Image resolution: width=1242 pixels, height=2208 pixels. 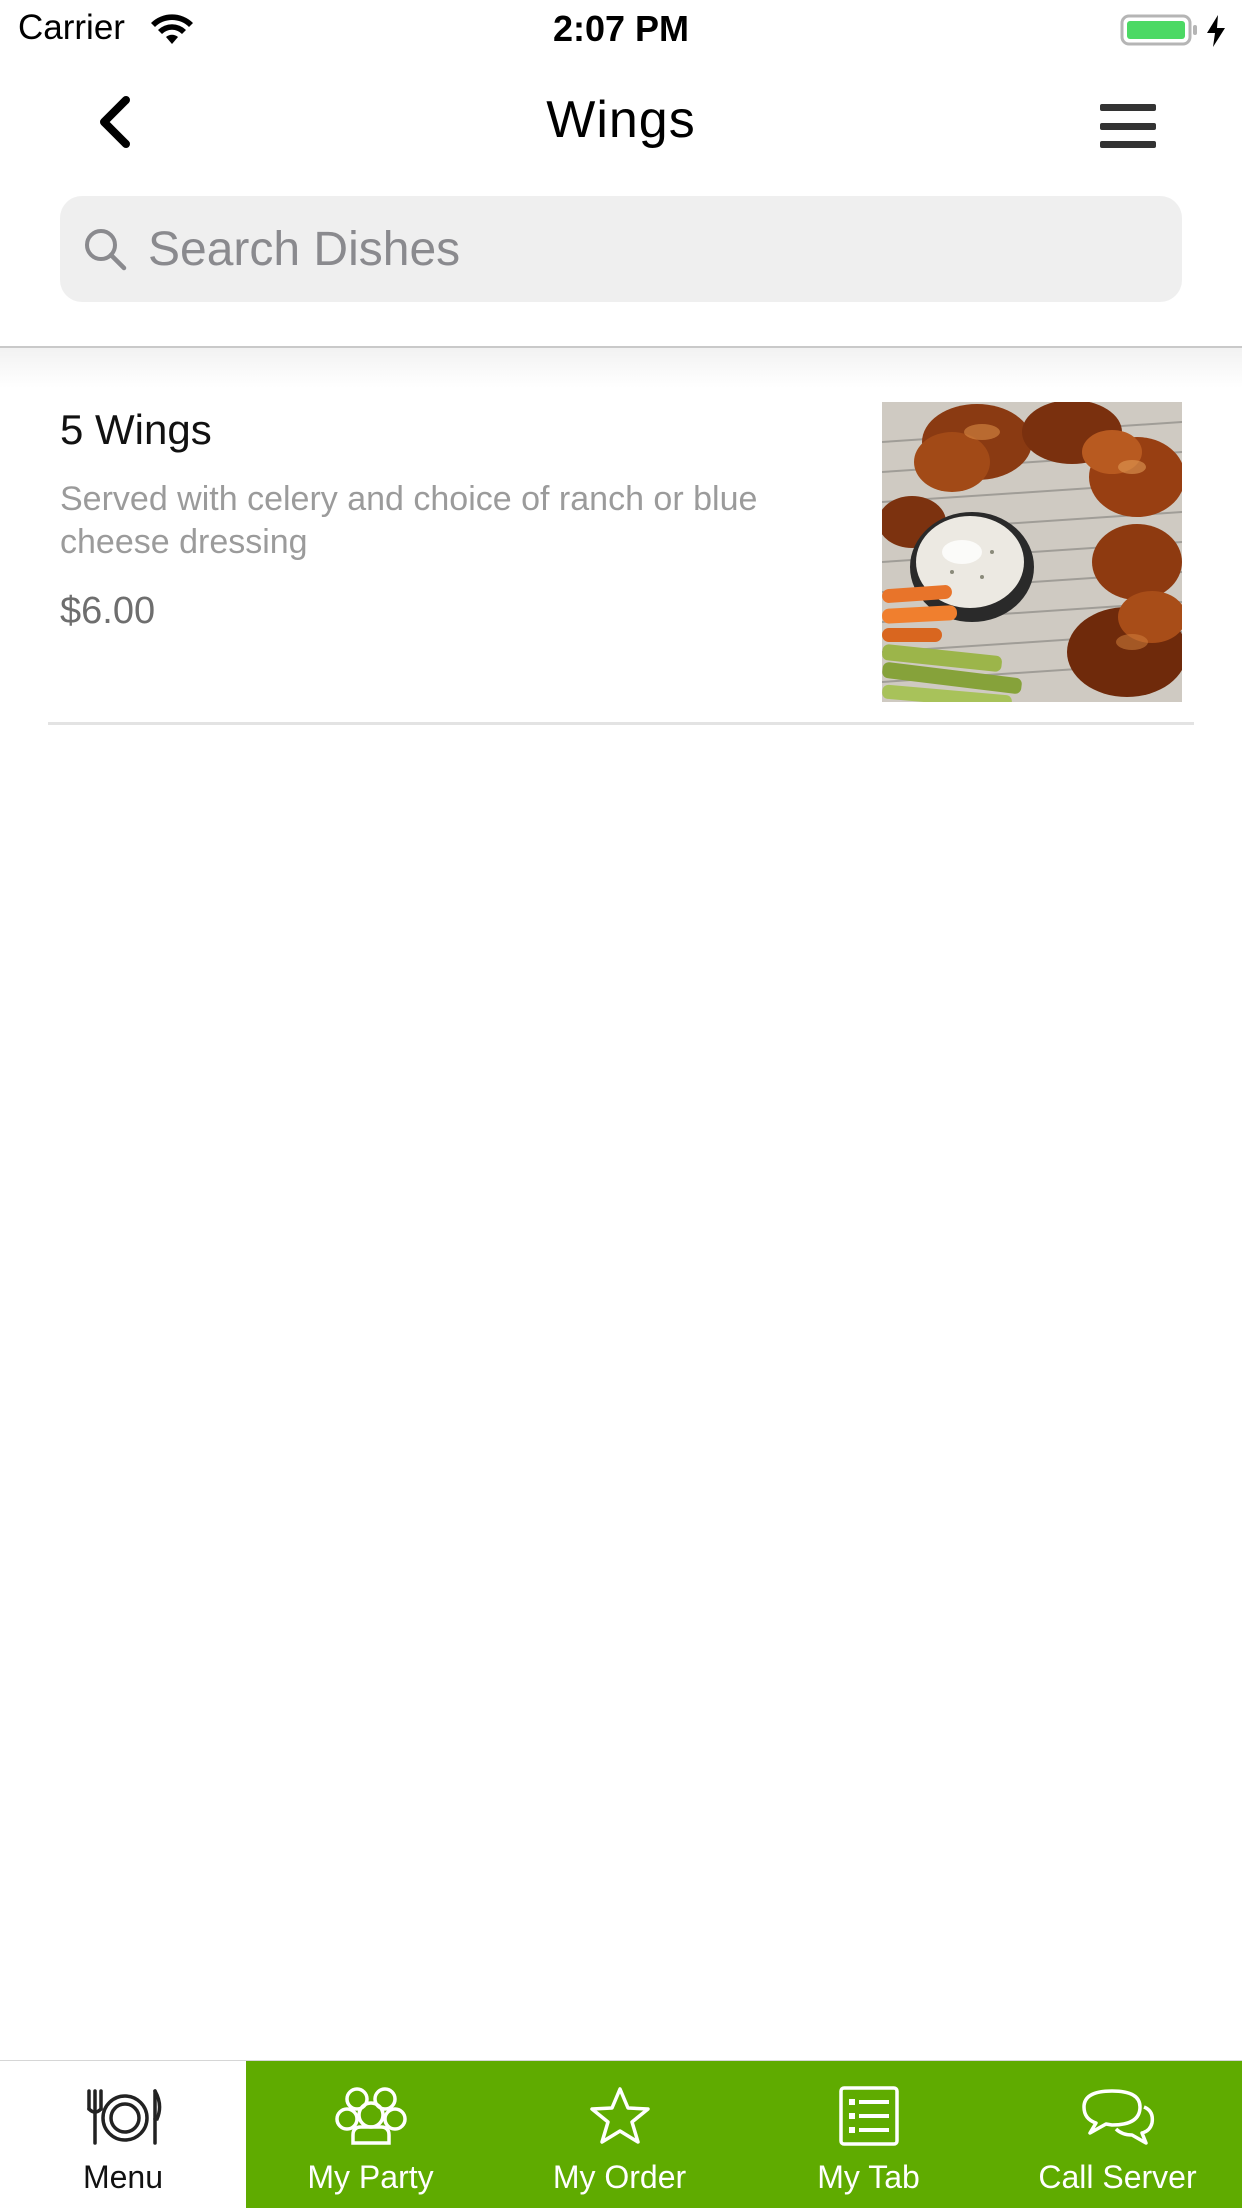 What do you see at coordinates (868, 2116) in the screenshot?
I see `list-icon` at bounding box center [868, 2116].